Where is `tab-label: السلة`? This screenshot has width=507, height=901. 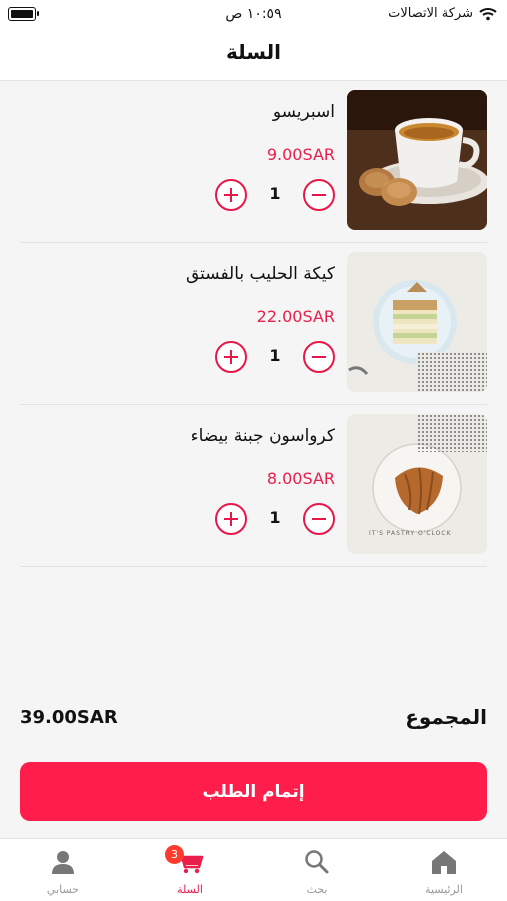
tab-label: السلة is located at coordinates (190, 889).